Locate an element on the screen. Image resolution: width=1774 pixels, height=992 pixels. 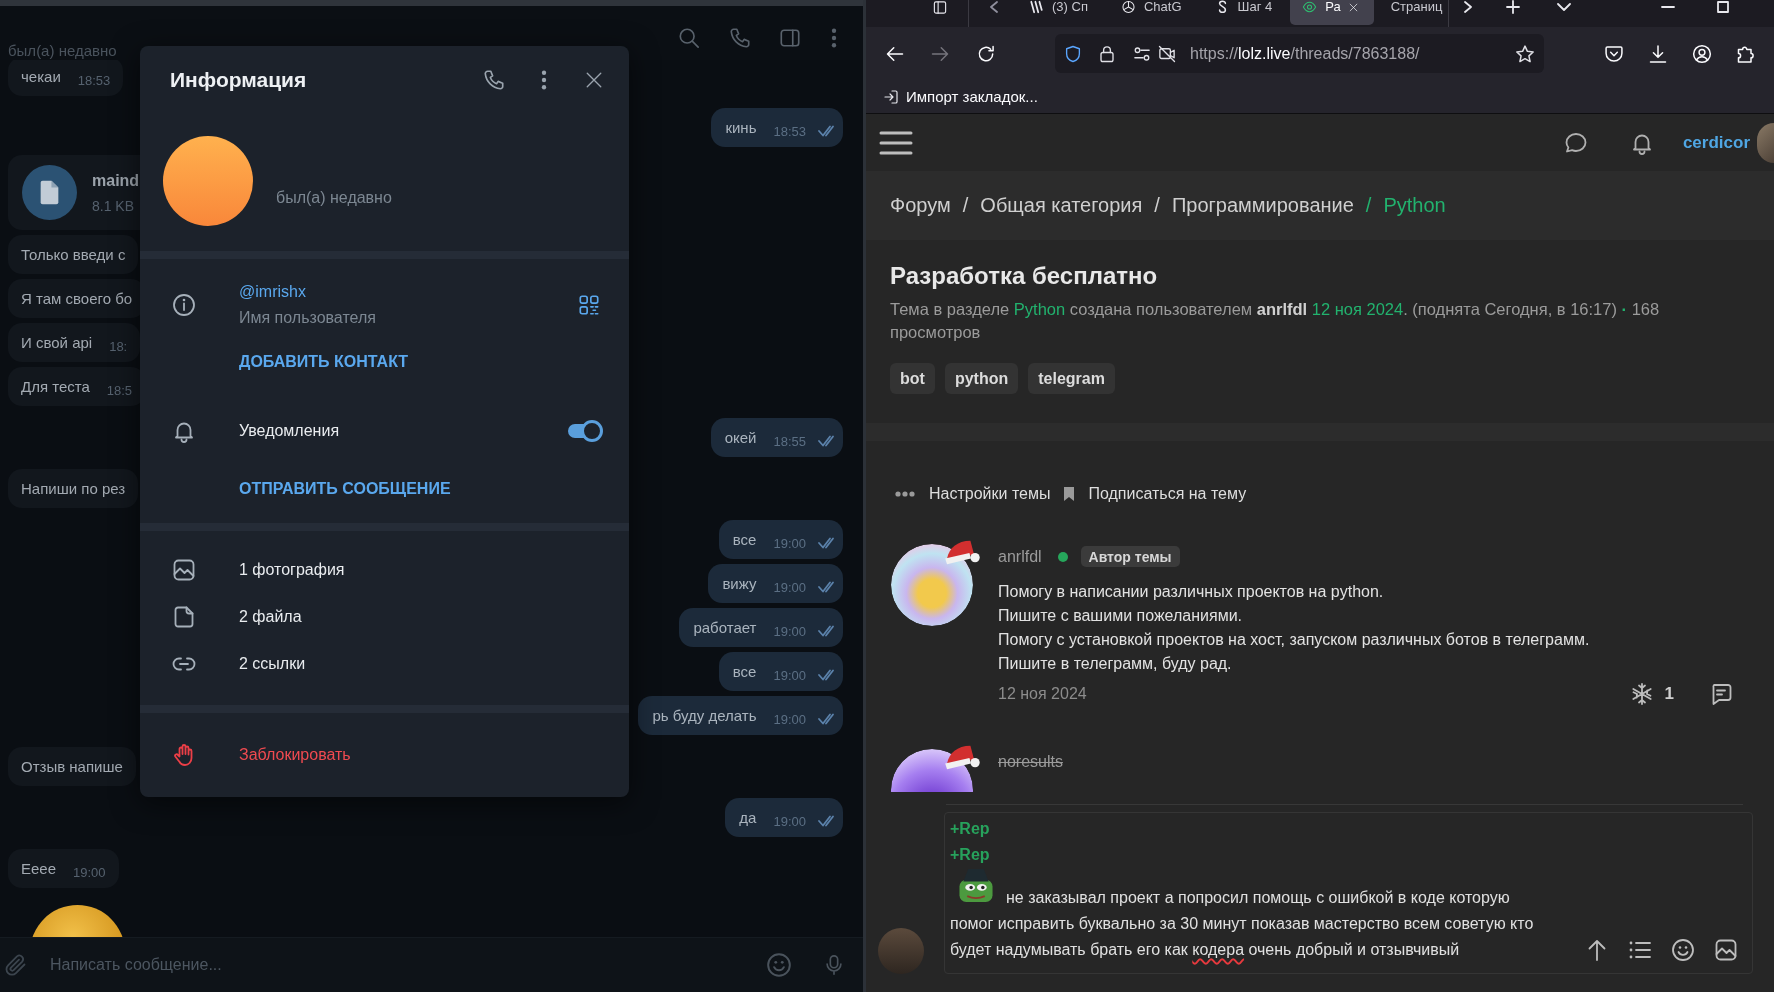
chevron-right-icon is located at coordinates (1468, 7).